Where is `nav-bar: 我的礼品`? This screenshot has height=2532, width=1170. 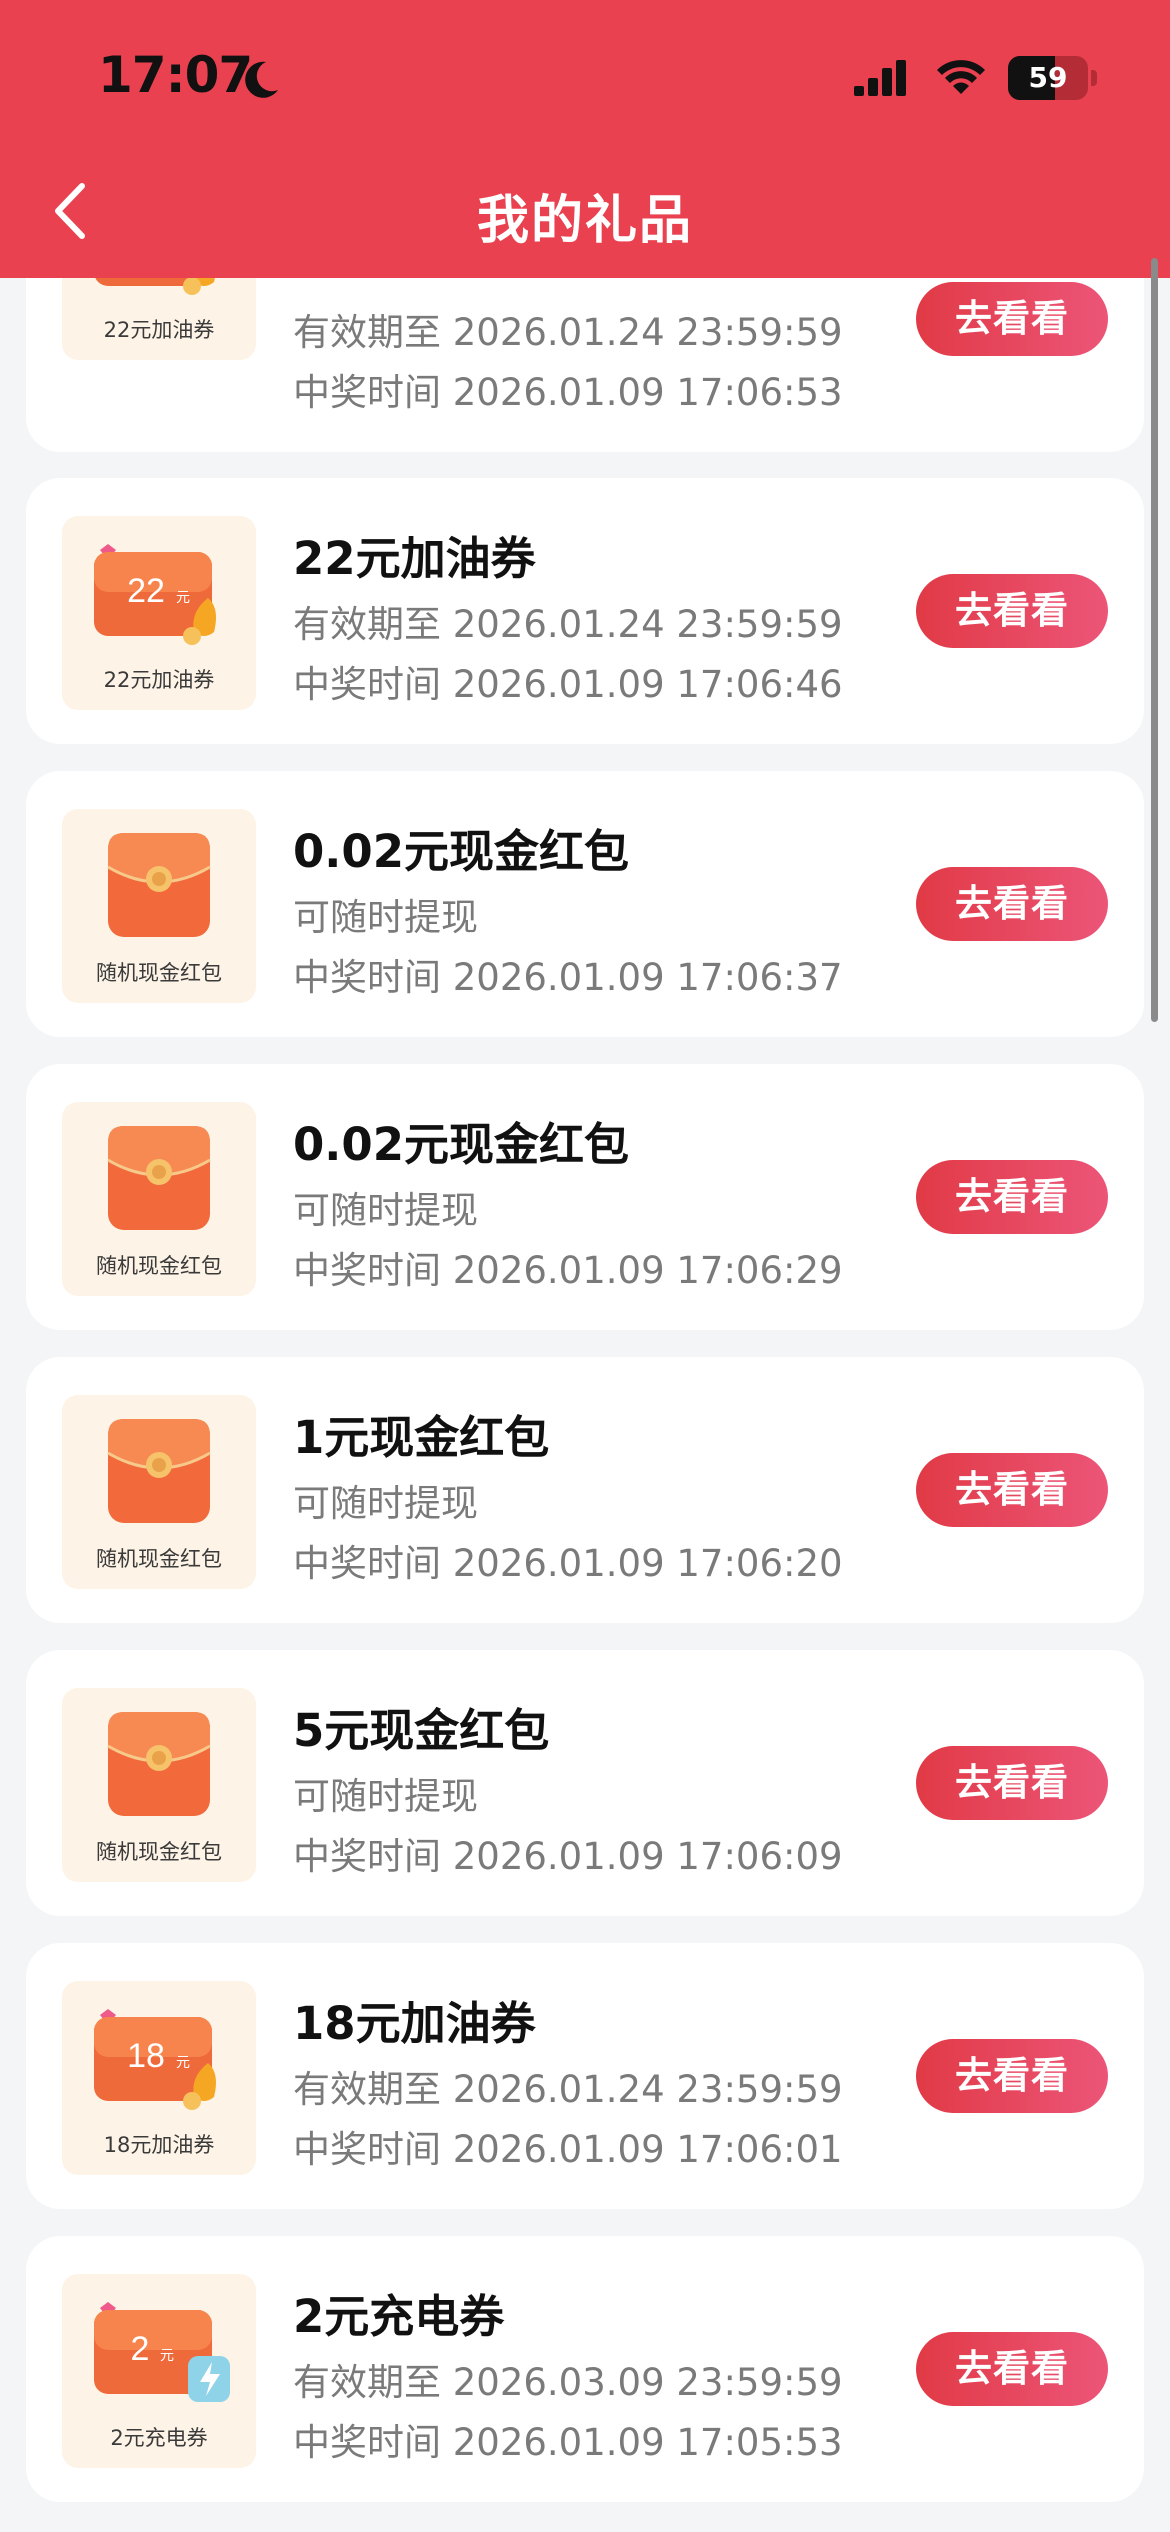 nav-bar: 我的礼品 is located at coordinates (585, 214).